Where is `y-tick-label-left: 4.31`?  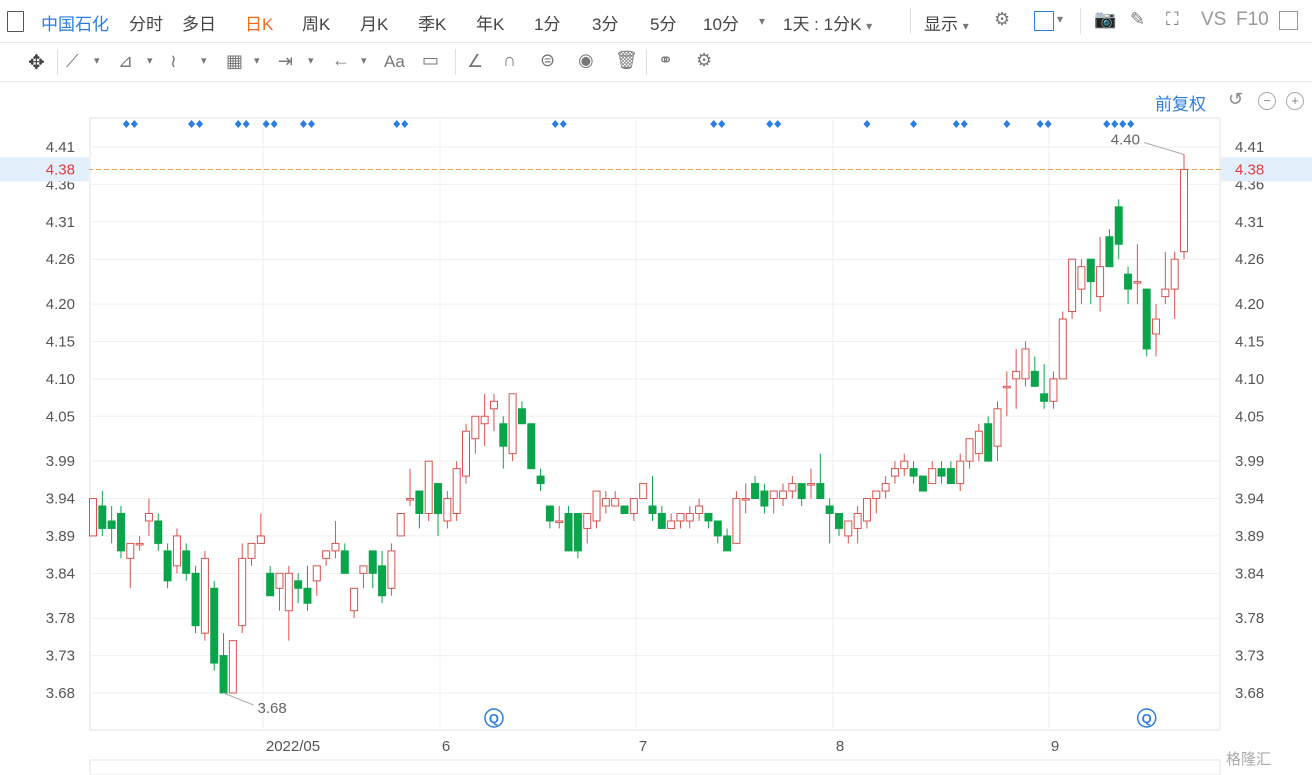
y-tick-label-left: 4.31 is located at coordinates (60, 222).